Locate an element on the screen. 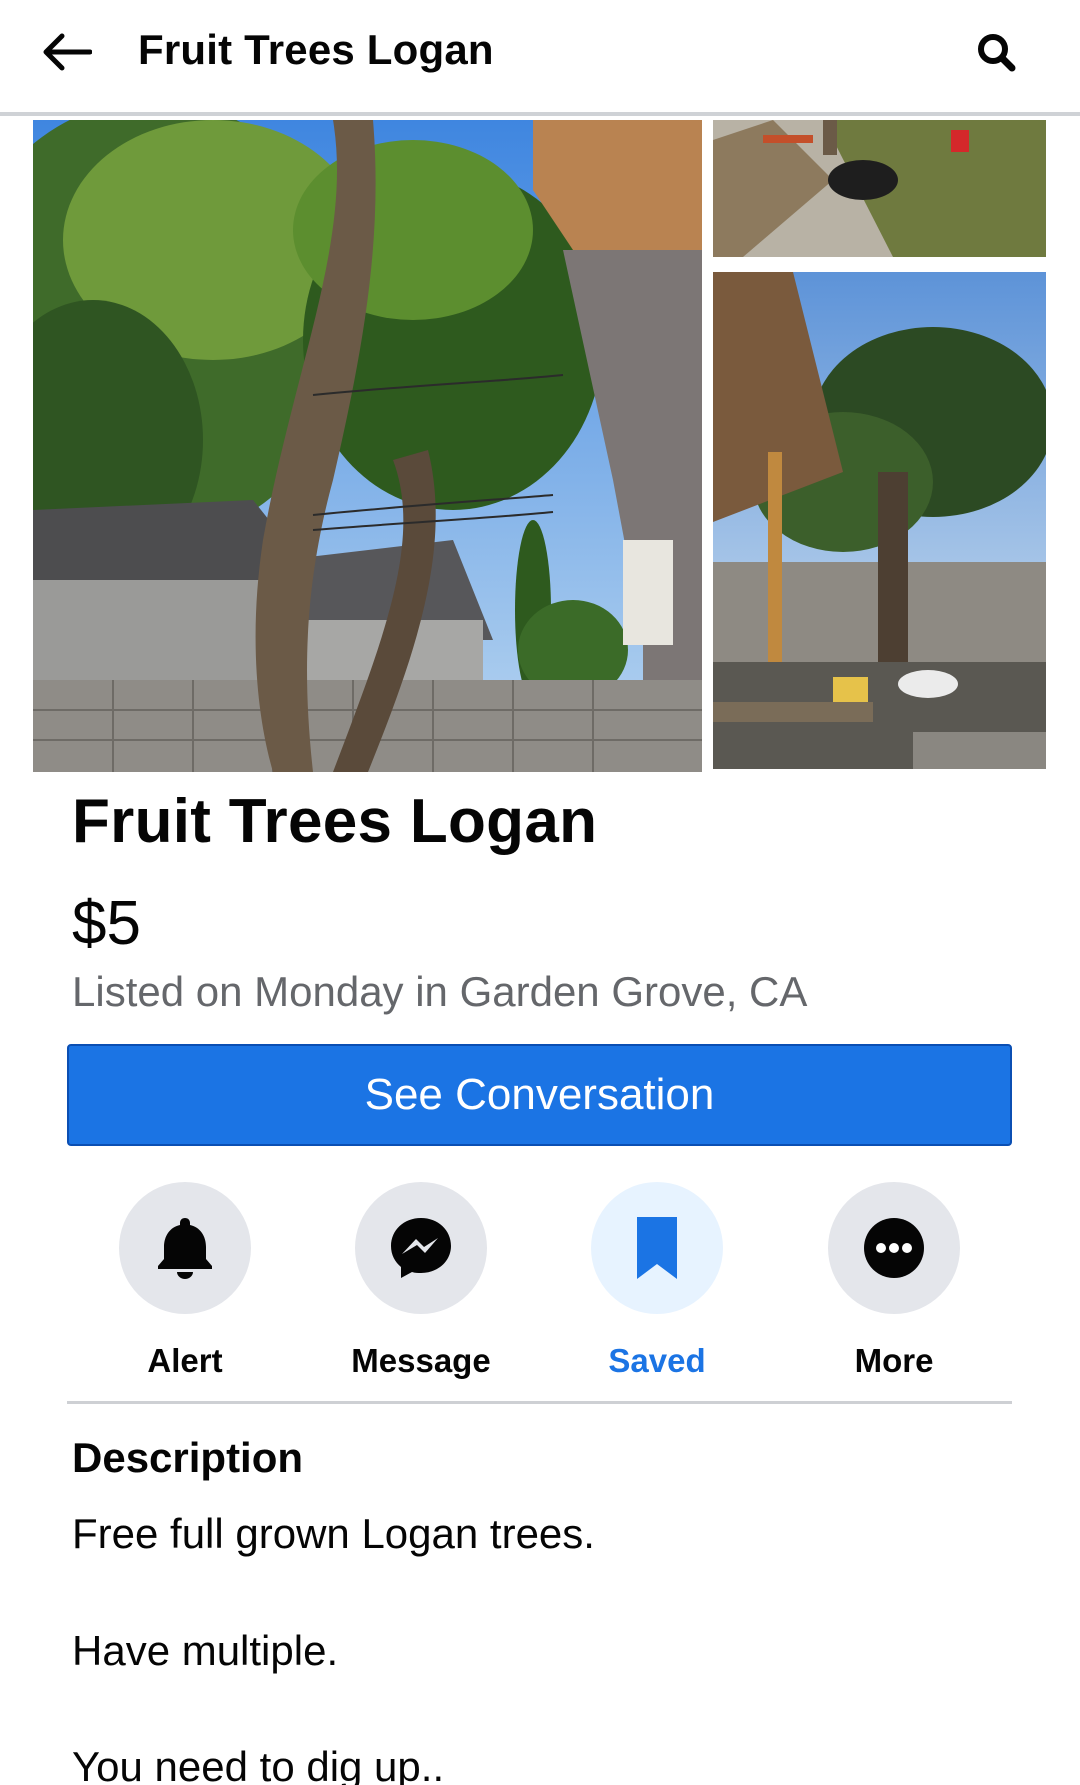 This screenshot has width=1080, height=1785. description-line: Have multiple. is located at coordinates (205, 1650).